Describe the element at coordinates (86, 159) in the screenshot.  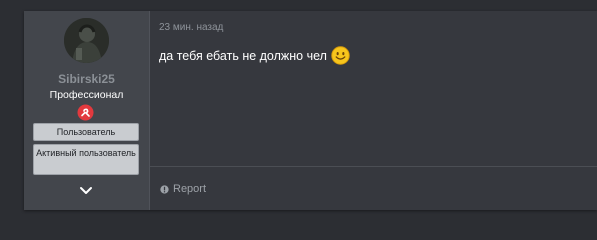
I see `user-banner-active: Активный пользователь` at that location.